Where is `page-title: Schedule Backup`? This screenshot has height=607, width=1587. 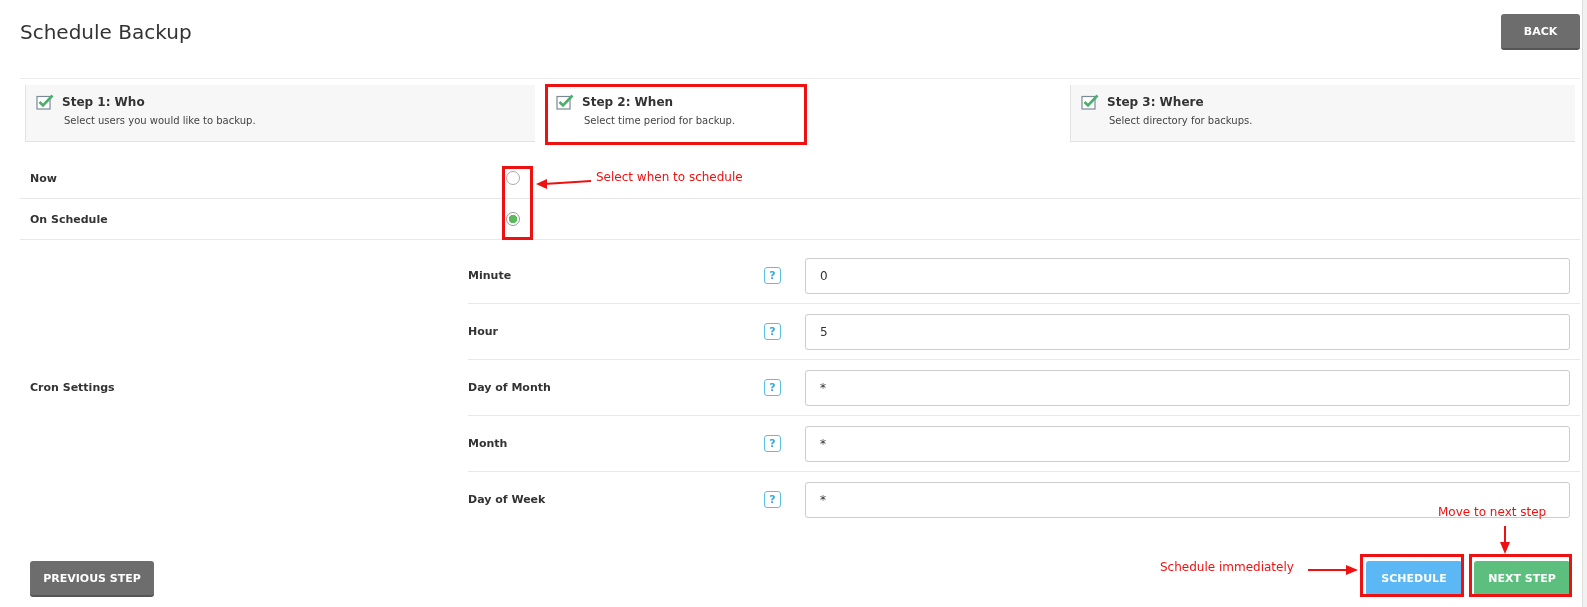
page-title: Schedule Backup is located at coordinates (106, 32).